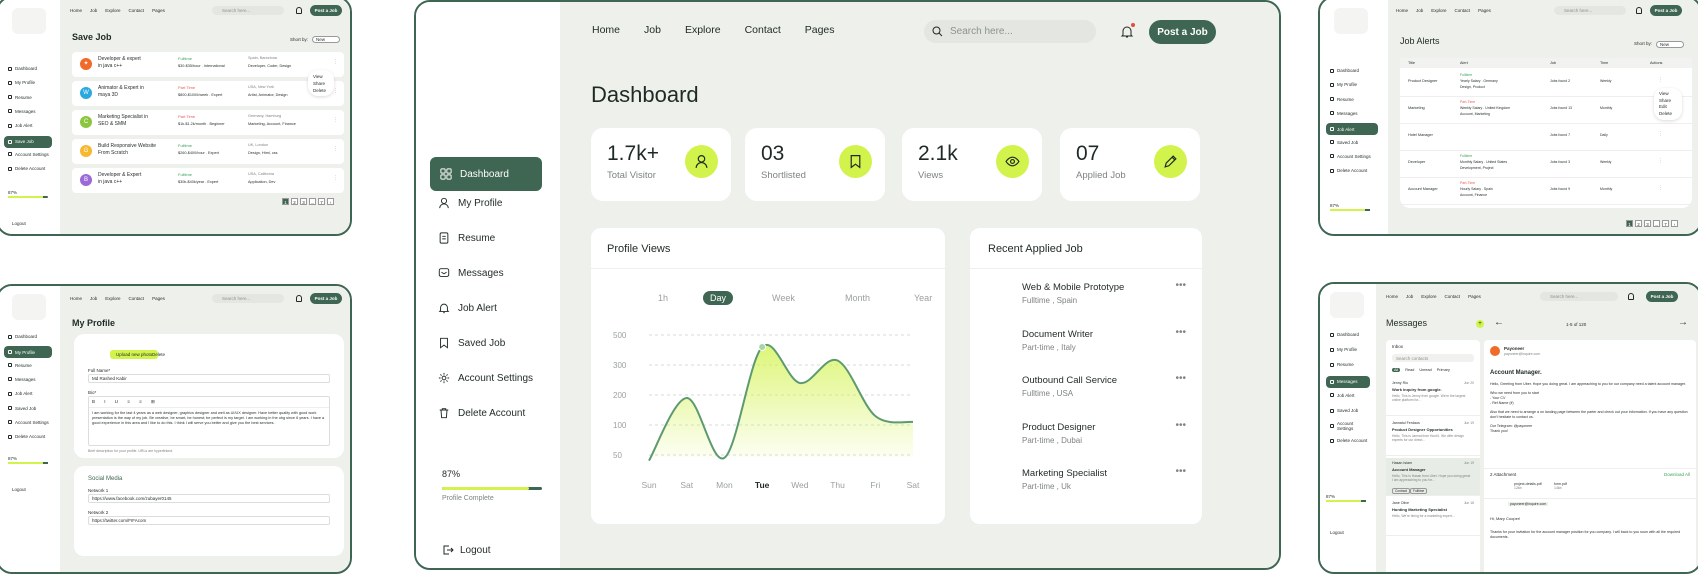 The width and height of the screenshot is (1698, 574). What do you see at coordinates (1629, 223) in the screenshot?
I see `page-button: 1` at bounding box center [1629, 223].